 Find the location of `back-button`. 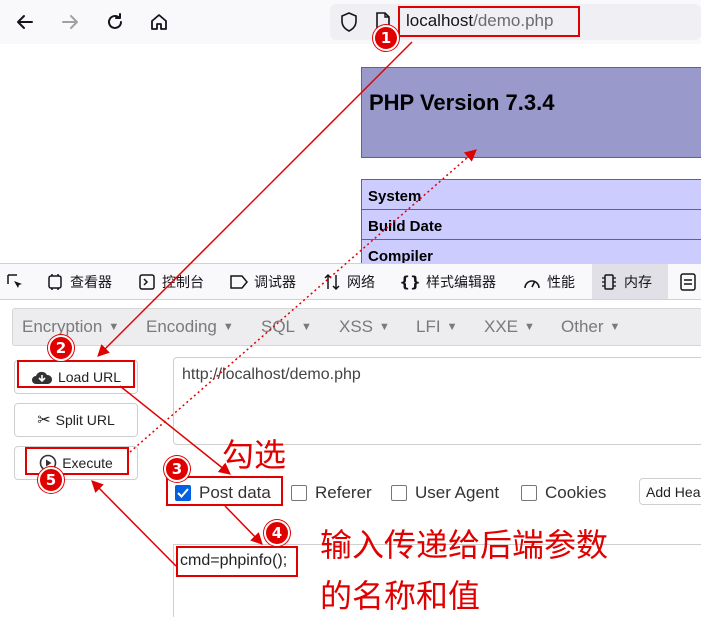

back-button is located at coordinates (25, 22).